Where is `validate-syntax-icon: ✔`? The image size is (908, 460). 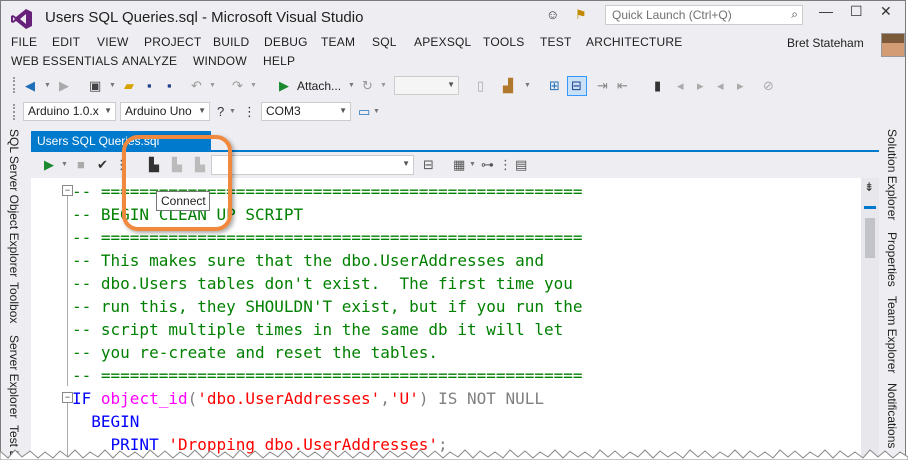 validate-syntax-icon: ✔ is located at coordinates (102, 165).